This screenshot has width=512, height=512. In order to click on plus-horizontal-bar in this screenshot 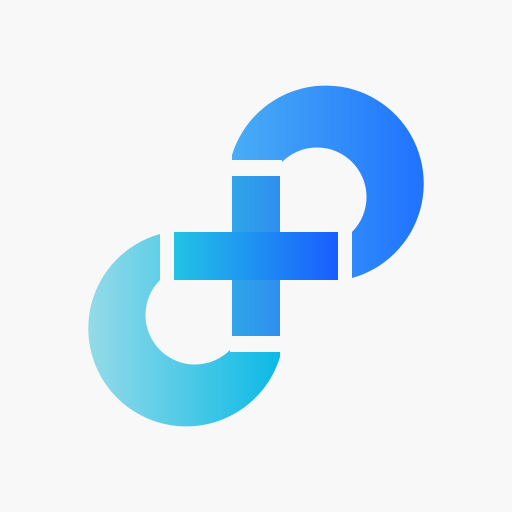, I will do `click(256, 256)`.